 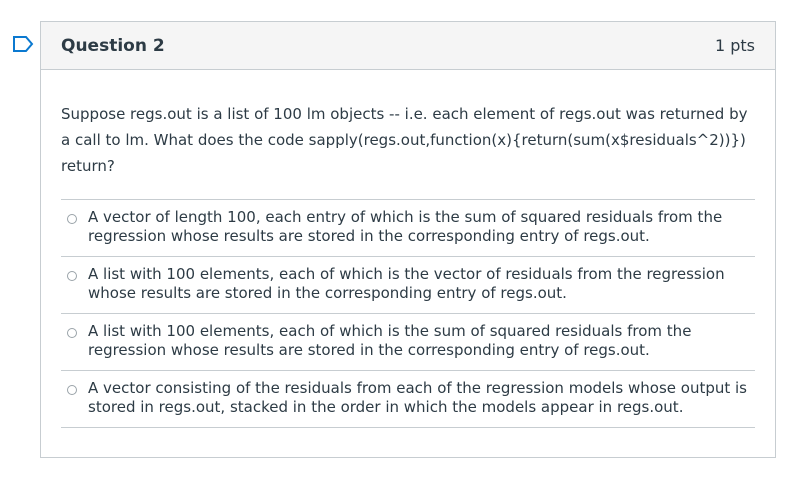 What do you see at coordinates (23, 44) in the screenshot?
I see `flag-question-icon` at bounding box center [23, 44].